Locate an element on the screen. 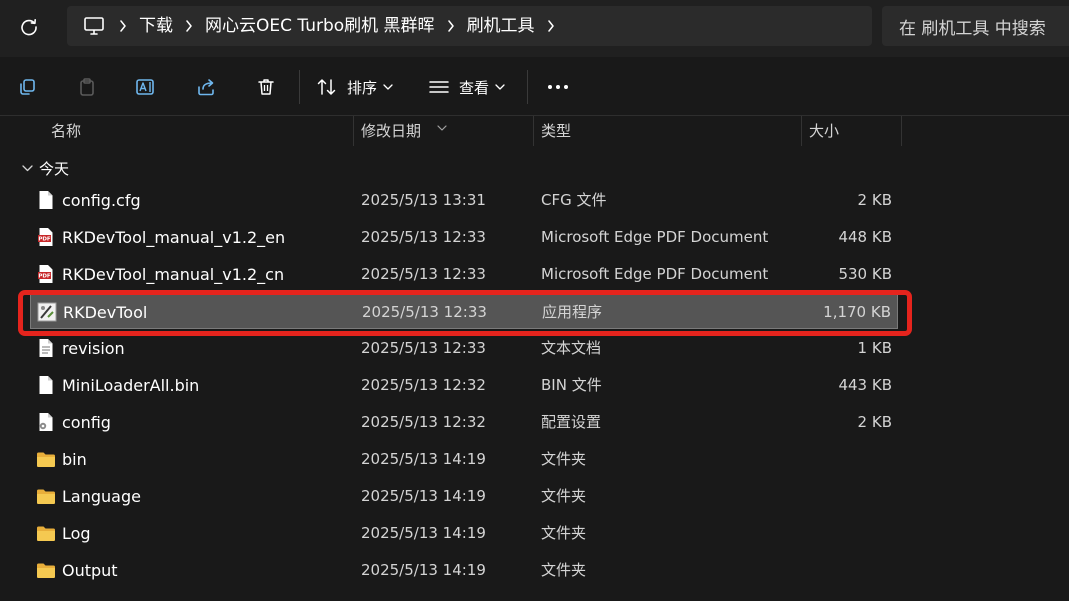  address-row: 下载 网心云OEC Turbo刷机 黑群晖 刷机工具 在 刷机工具 中搜索 is located at coordinates (534, 28).